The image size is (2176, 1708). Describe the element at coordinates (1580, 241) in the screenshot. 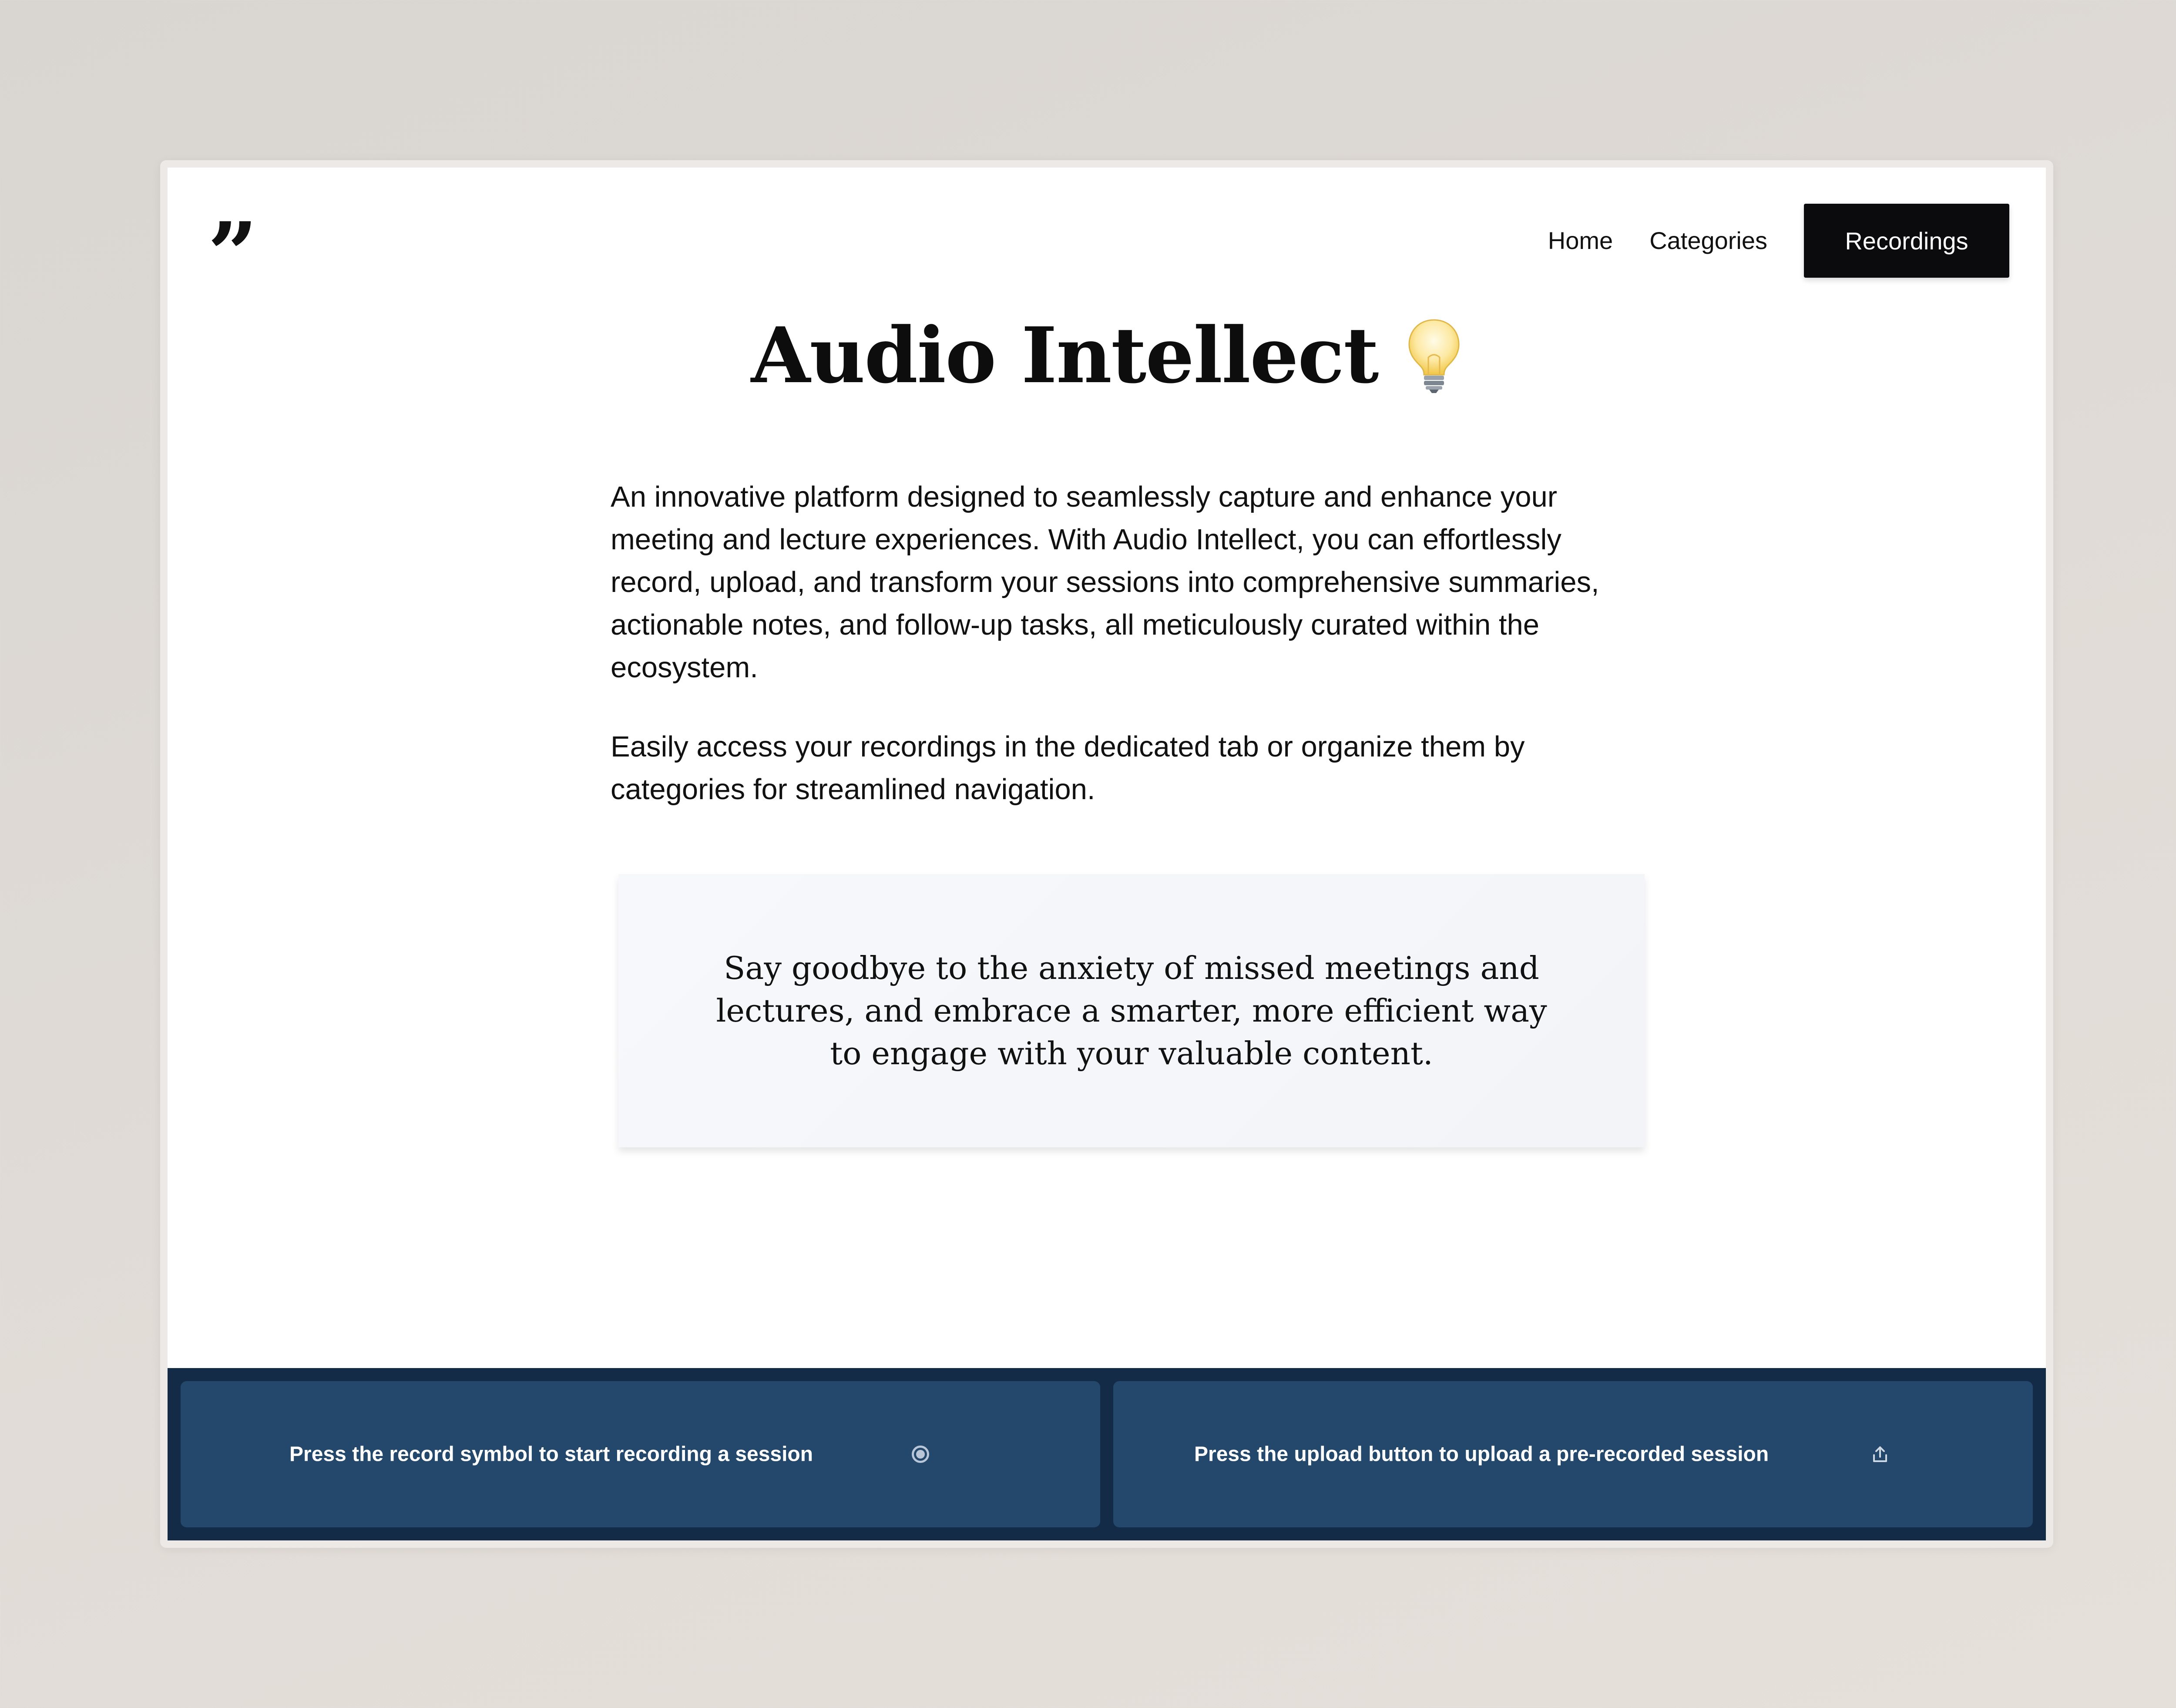

I see `nav-home-link: Home` at that location.